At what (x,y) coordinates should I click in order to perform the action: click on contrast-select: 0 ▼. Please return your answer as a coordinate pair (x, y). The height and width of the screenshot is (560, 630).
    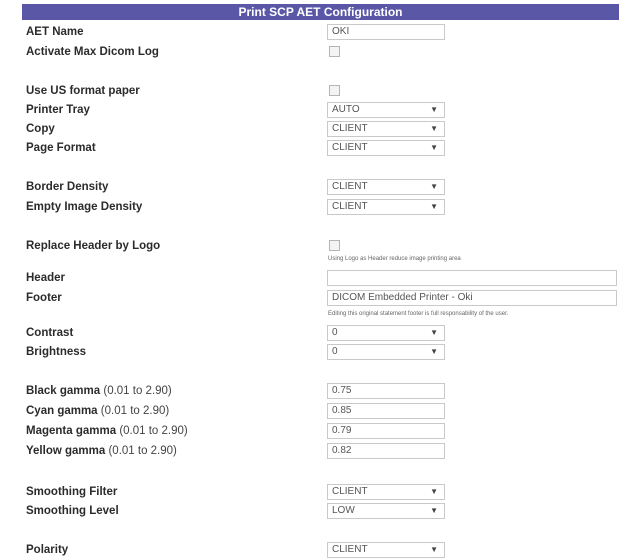
    Looking at the image, I should click on (386, 333).